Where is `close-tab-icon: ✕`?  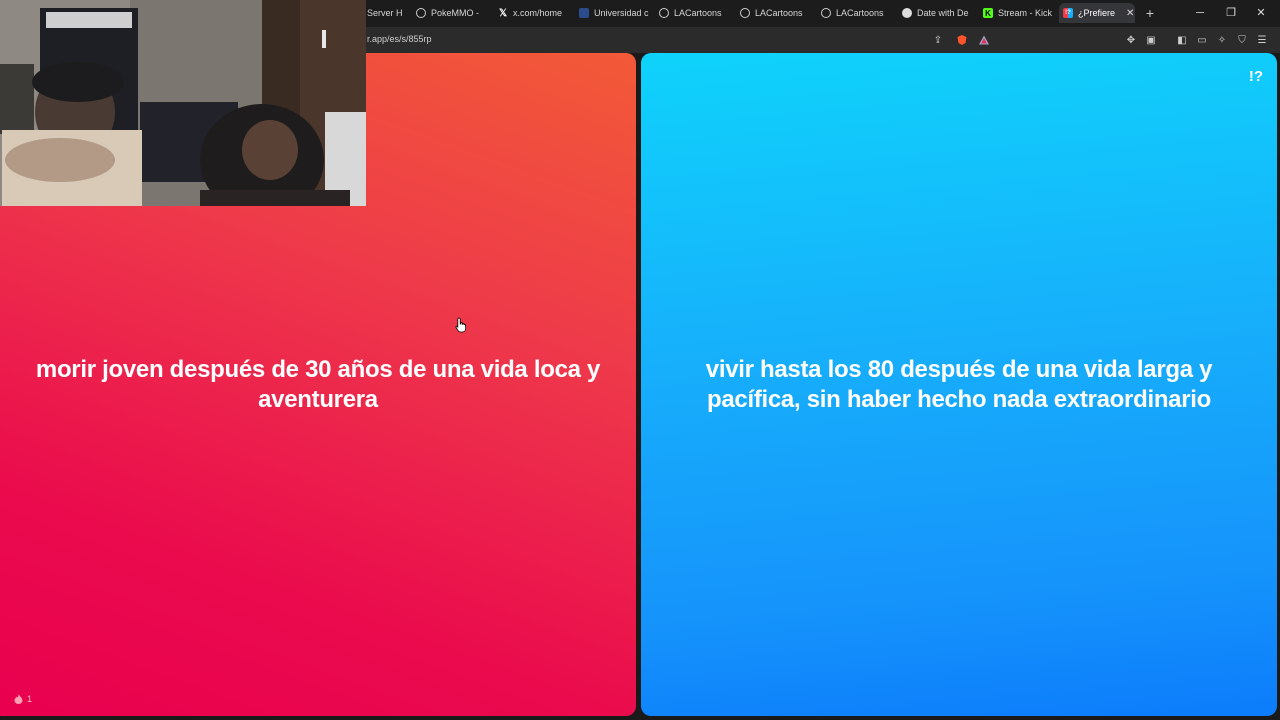 close-tab-icon: ✕ is located at coordinates (1130, 13).